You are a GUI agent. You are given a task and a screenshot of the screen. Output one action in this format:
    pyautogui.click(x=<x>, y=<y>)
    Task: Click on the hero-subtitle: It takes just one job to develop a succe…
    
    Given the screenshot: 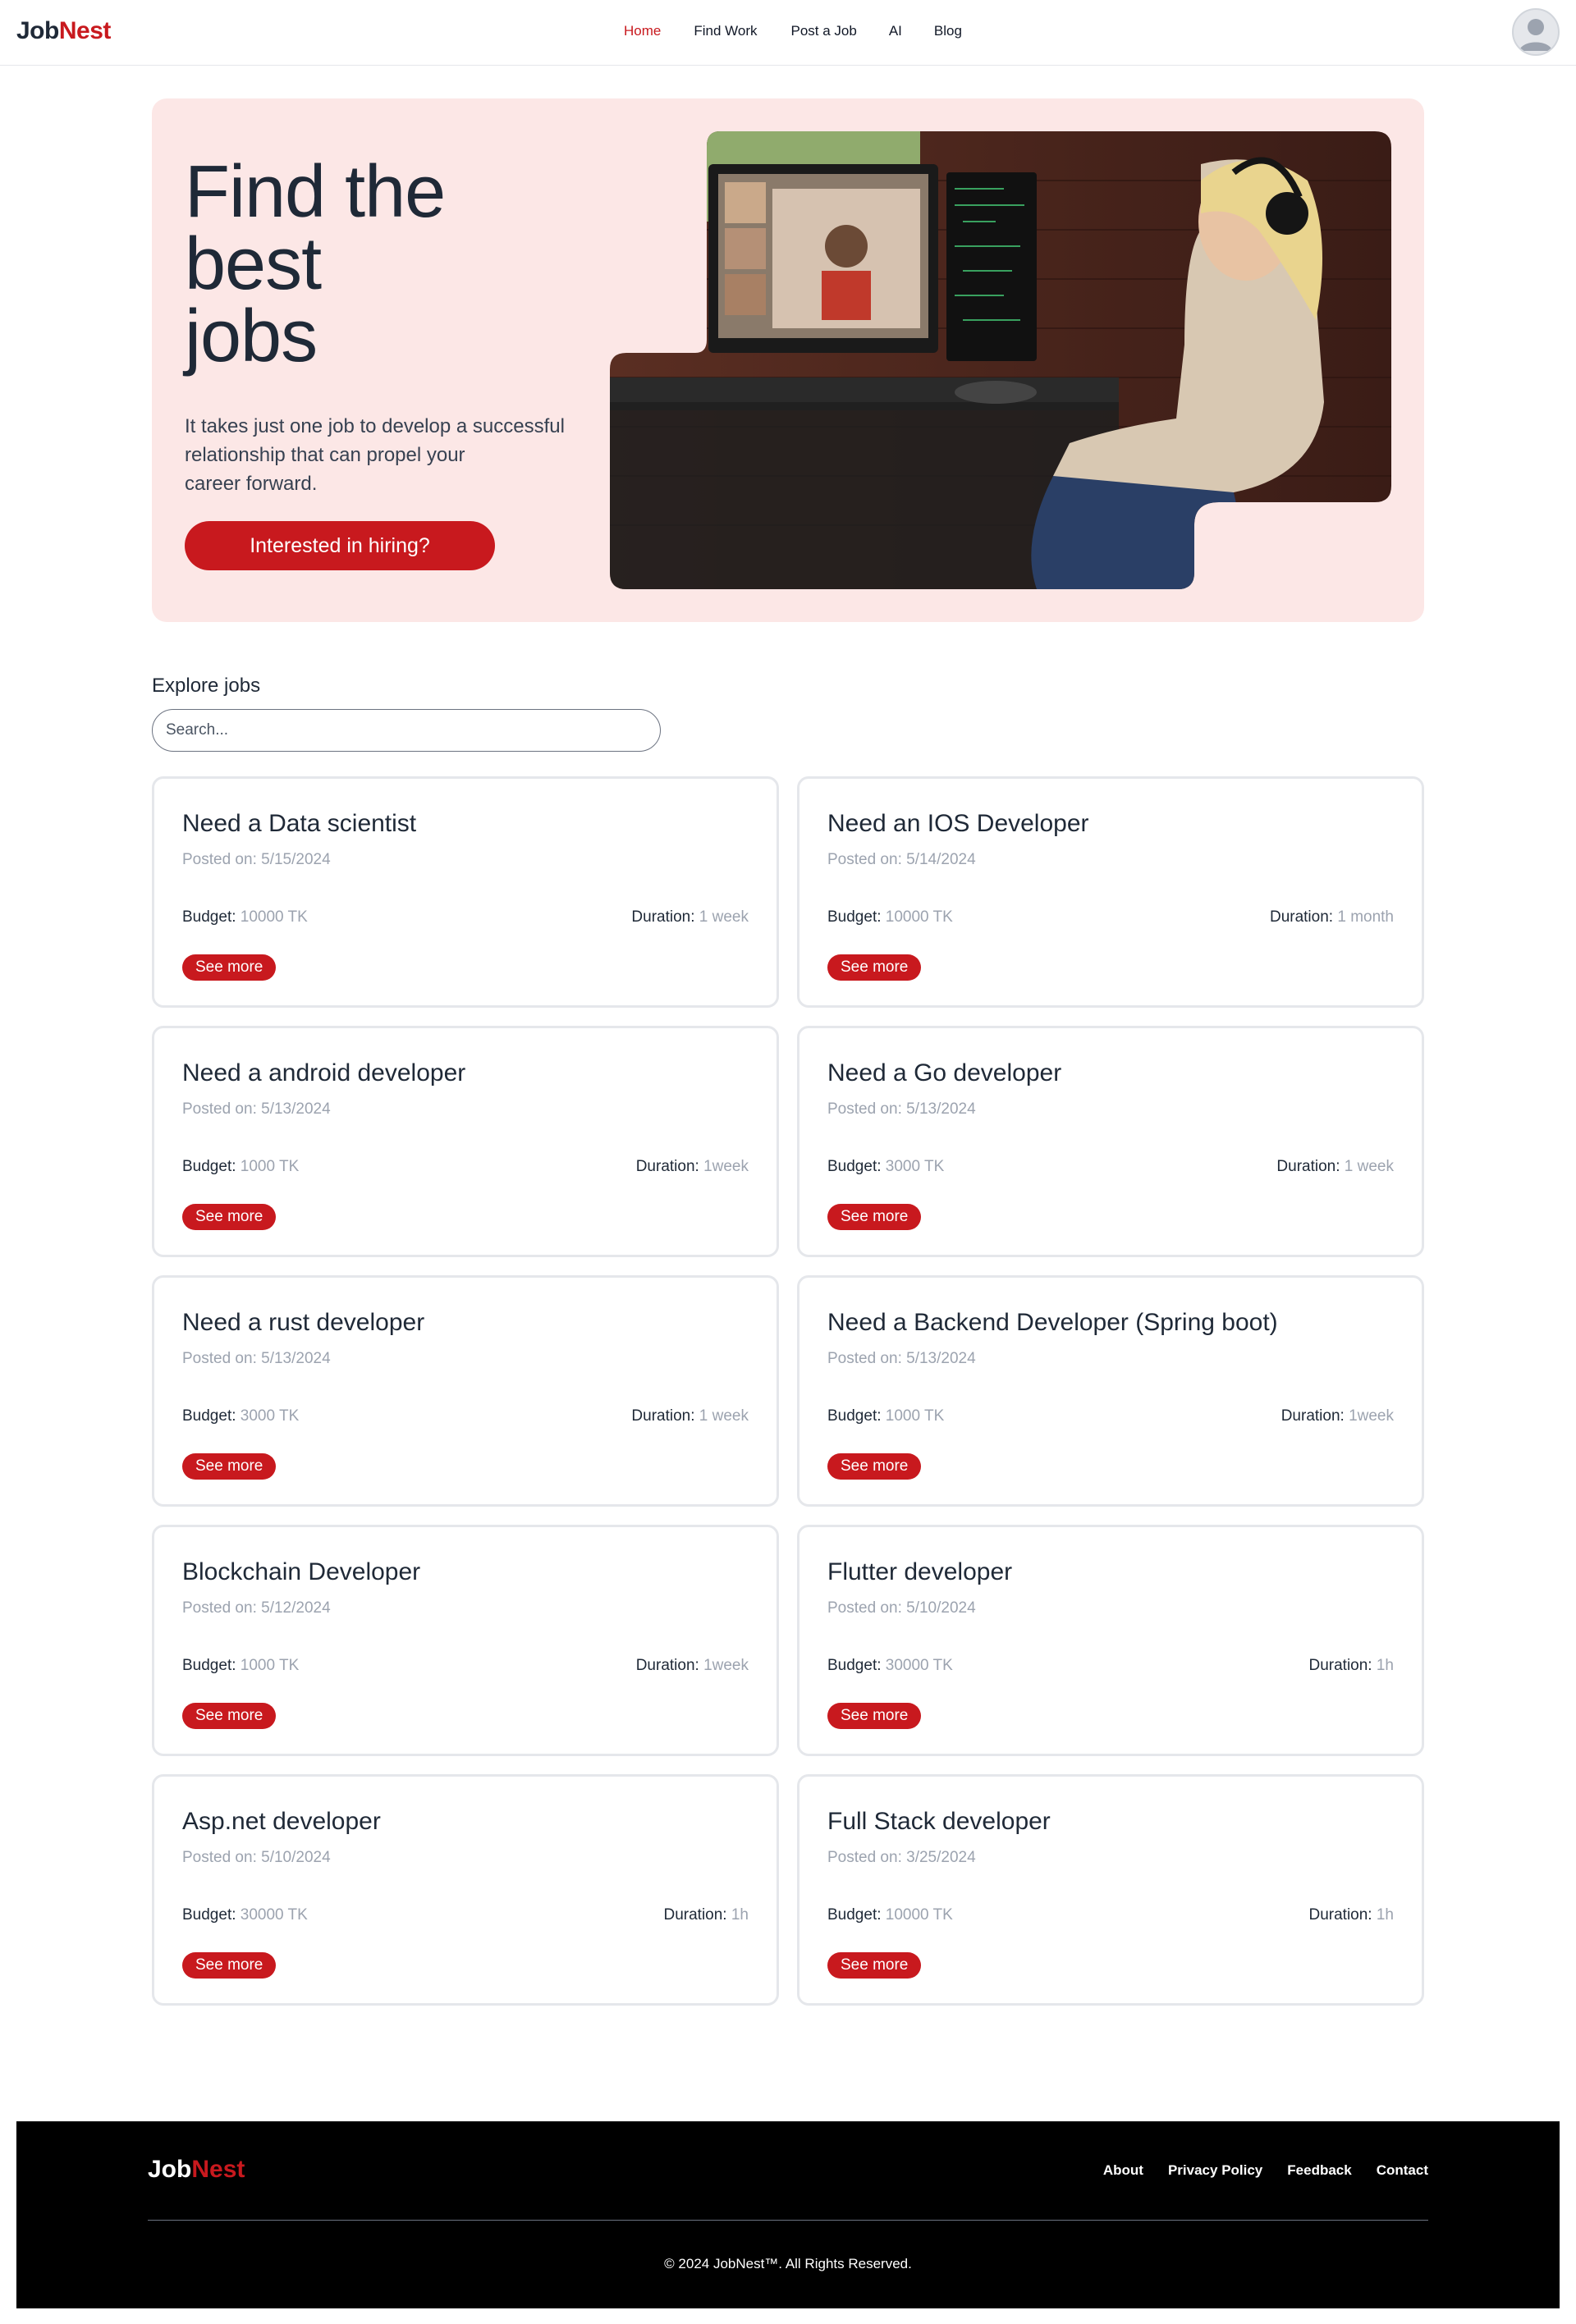 What is the action you would take?
    pyautogui.click(x=390, y=455)
    